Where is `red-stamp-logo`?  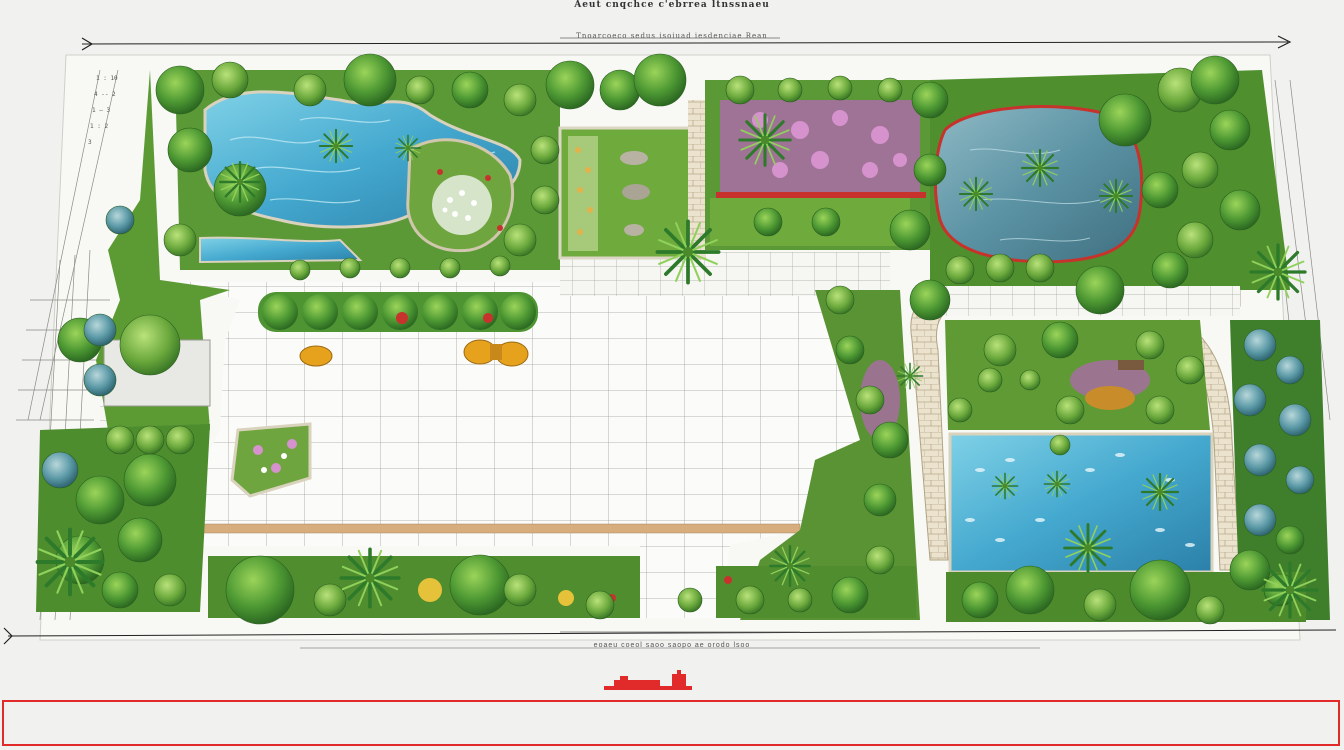 red-stamp-logo is located at coordinates (648, 680).